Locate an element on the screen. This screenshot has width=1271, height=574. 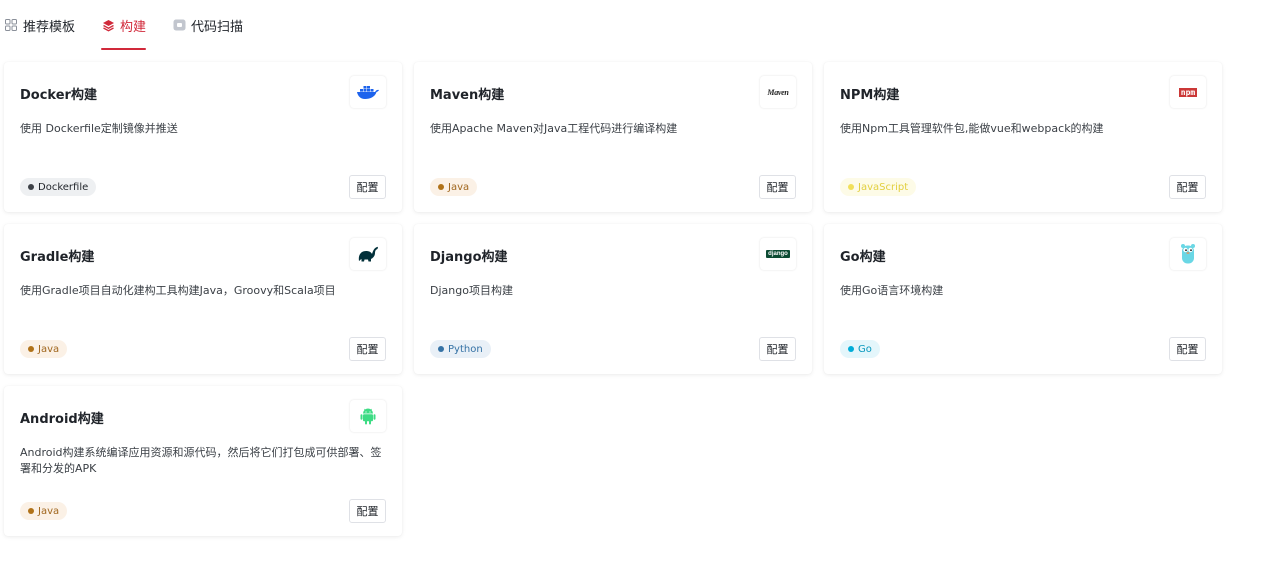
tab-label: 推荐模板 is located at coordinates (49, 27).